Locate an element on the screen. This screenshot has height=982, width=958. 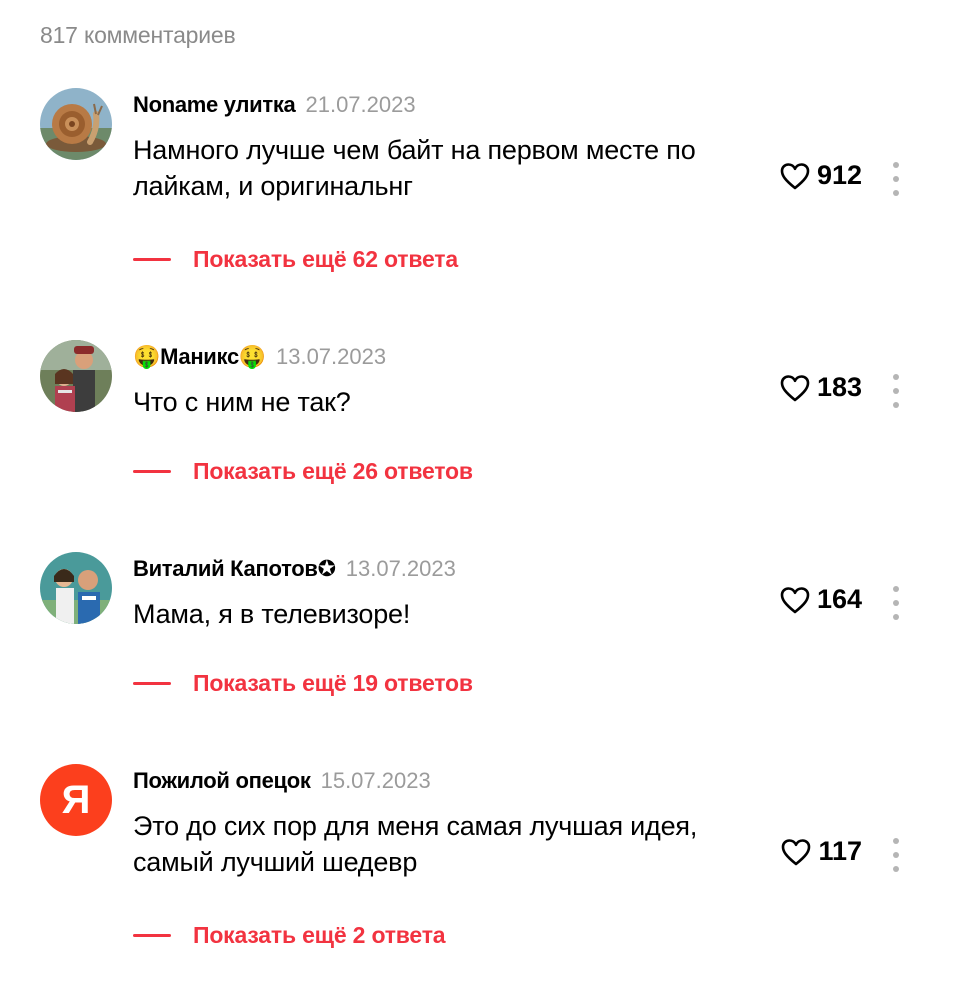
like-button: 183 is located at coordinates (820, 387).